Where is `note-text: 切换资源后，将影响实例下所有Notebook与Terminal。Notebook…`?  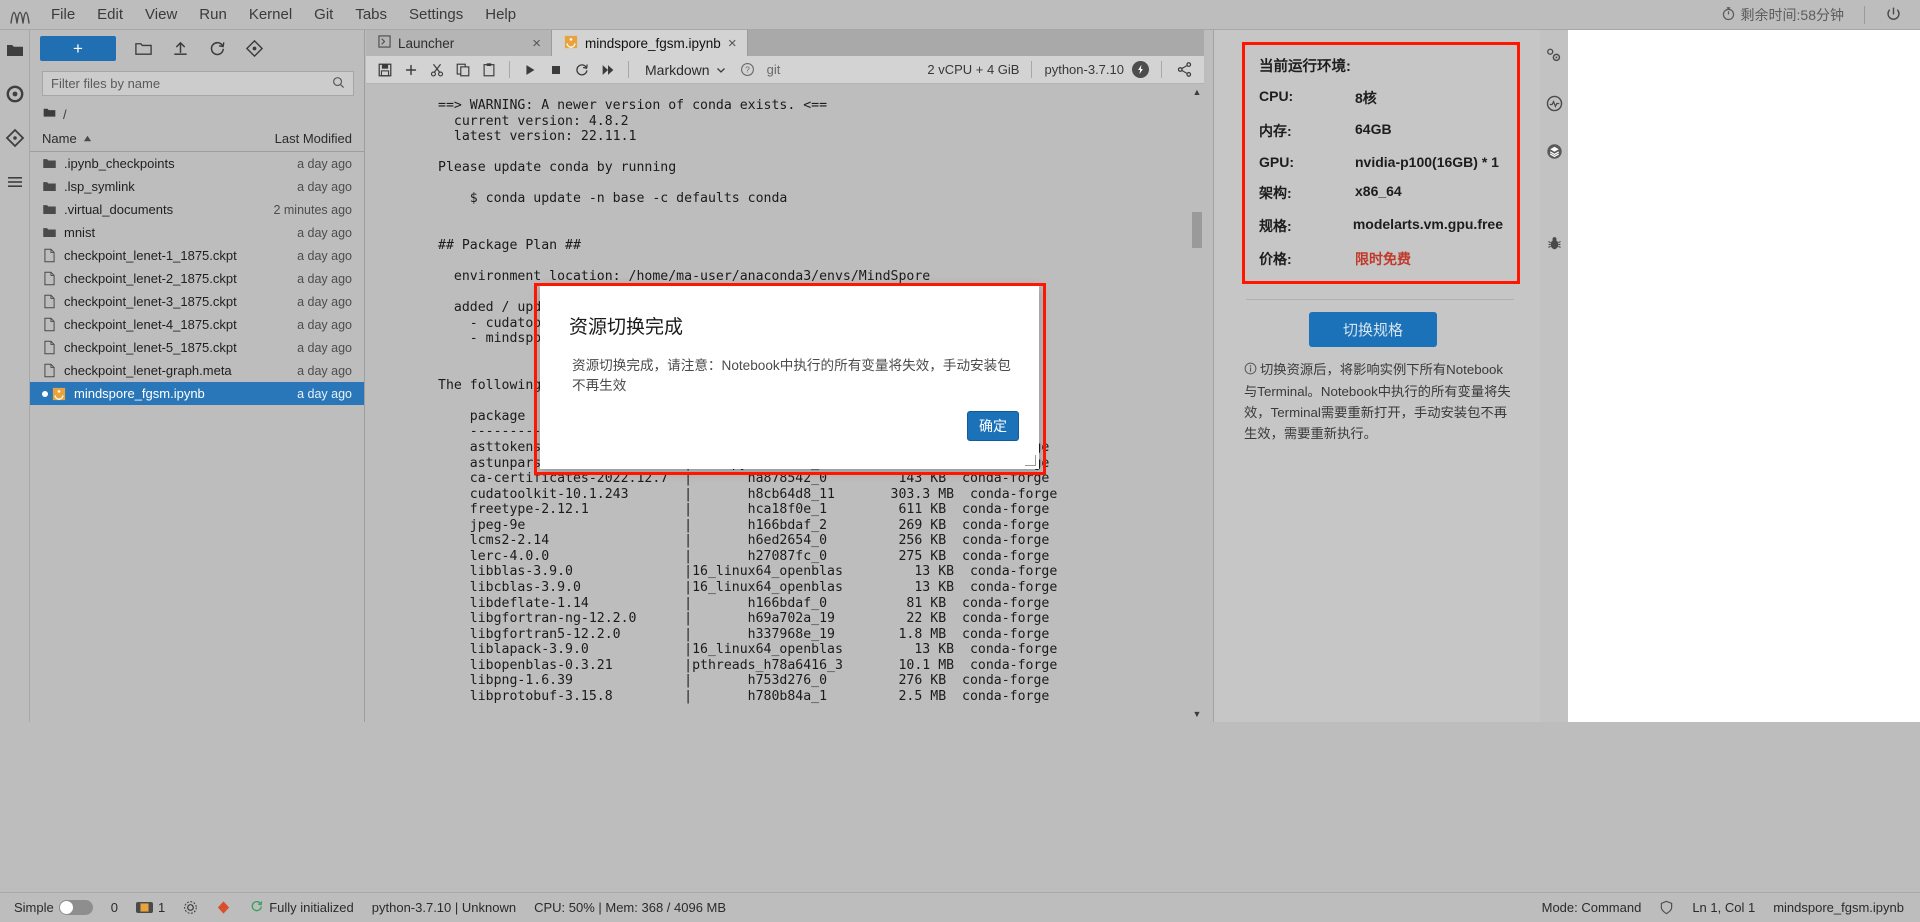
note-text: 切换资源后，将影响实例下所有Notebook与Terminal。Notebook… is located at coordinates (1377, 401).